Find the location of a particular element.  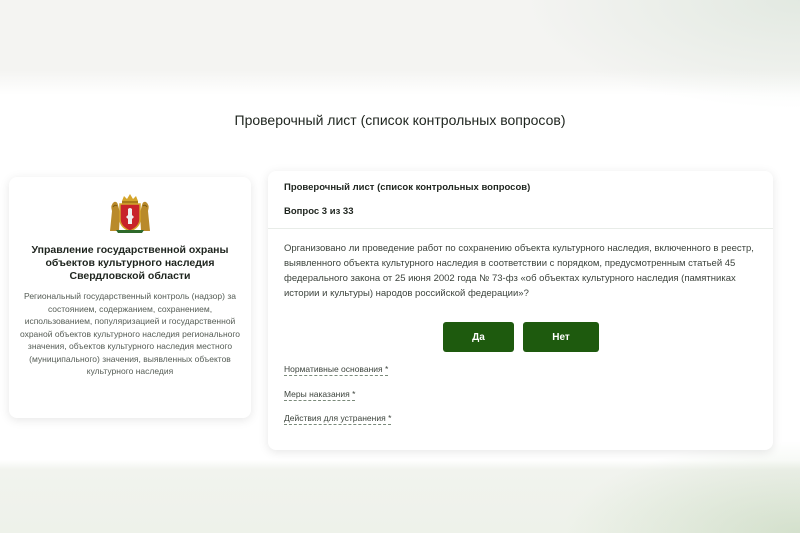

background-decoration is located at coordinates (660, 55).